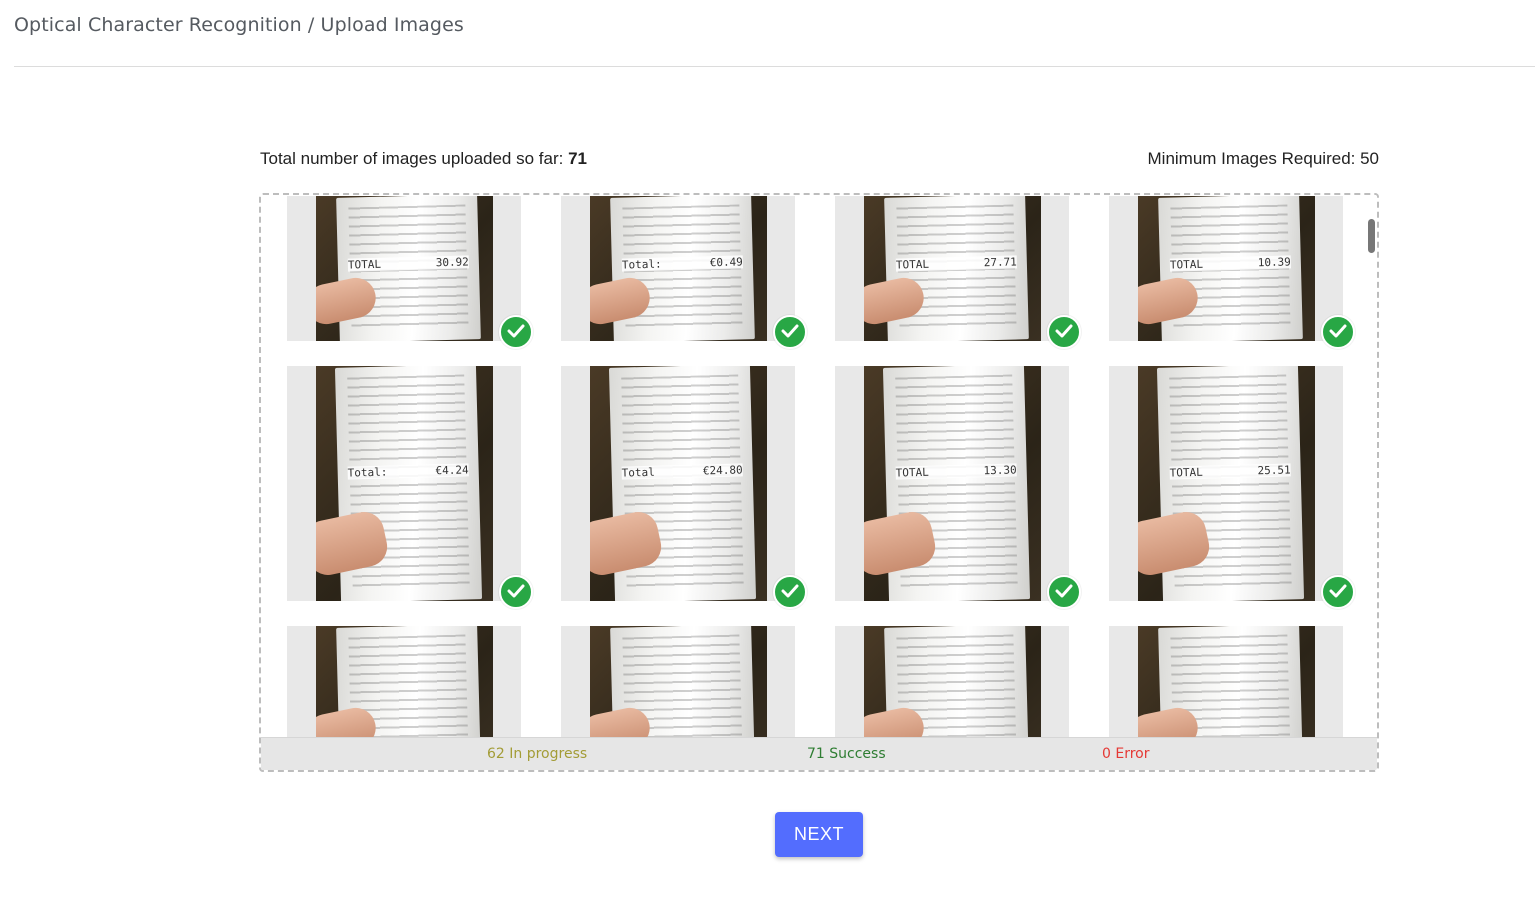 This screenshot has width=1535, height=905. I want to click on image-thumbnail: Total: €0.49, so click(684, 272).